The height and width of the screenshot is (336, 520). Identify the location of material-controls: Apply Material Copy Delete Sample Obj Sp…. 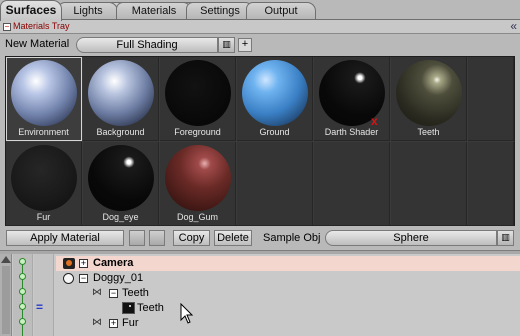
(260, 238).